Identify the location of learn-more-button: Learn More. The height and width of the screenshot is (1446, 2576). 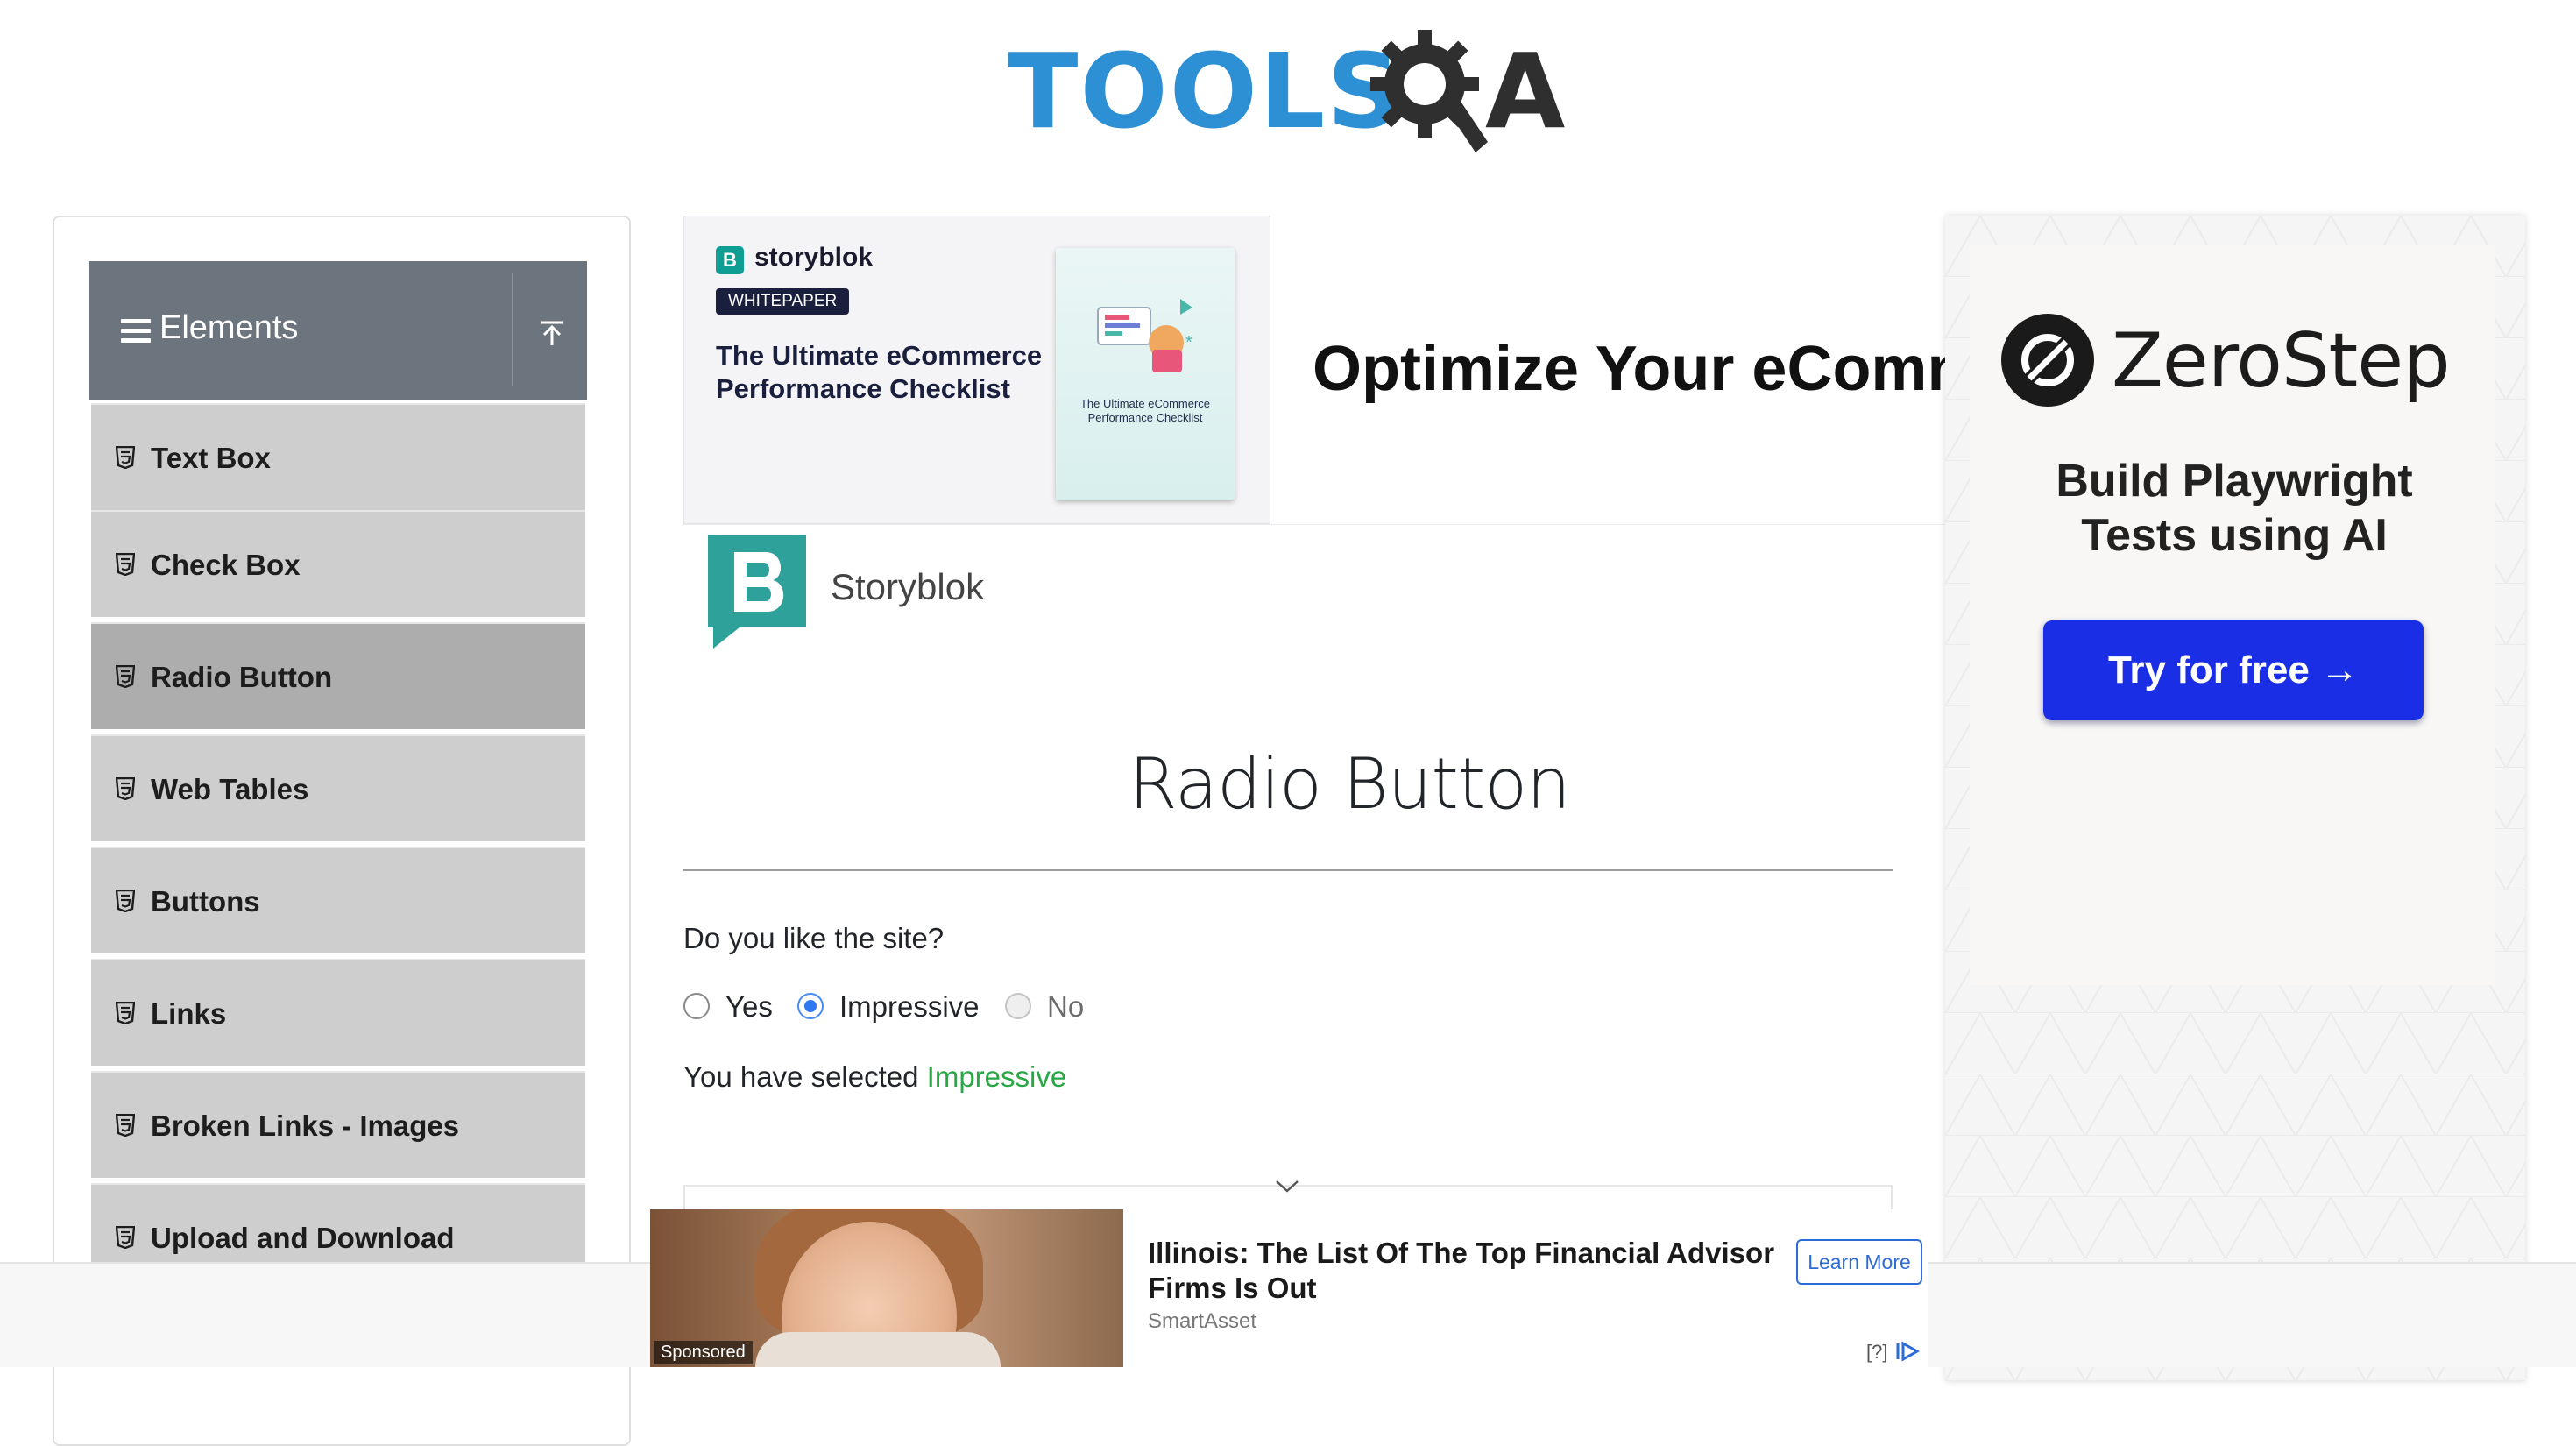
(1859, 1262).